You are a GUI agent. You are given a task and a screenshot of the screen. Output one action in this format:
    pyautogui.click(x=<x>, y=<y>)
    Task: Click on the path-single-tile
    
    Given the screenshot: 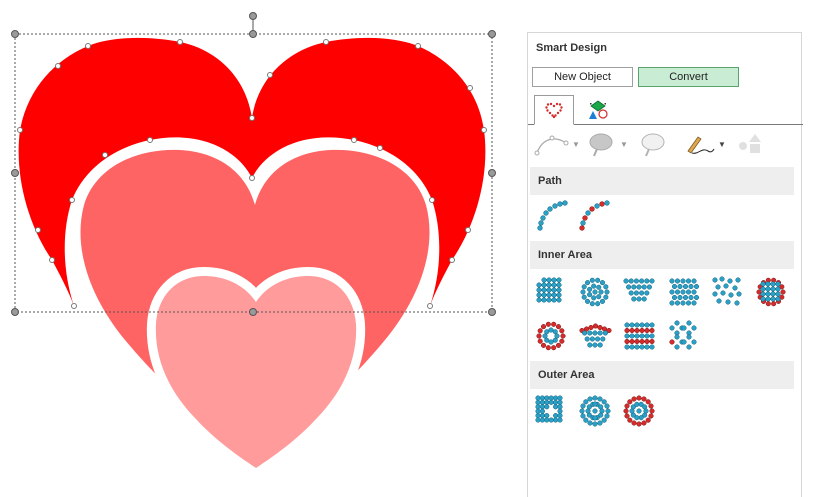 What is the action you would take?
    pyautogui.click(x=552, y=216)
    